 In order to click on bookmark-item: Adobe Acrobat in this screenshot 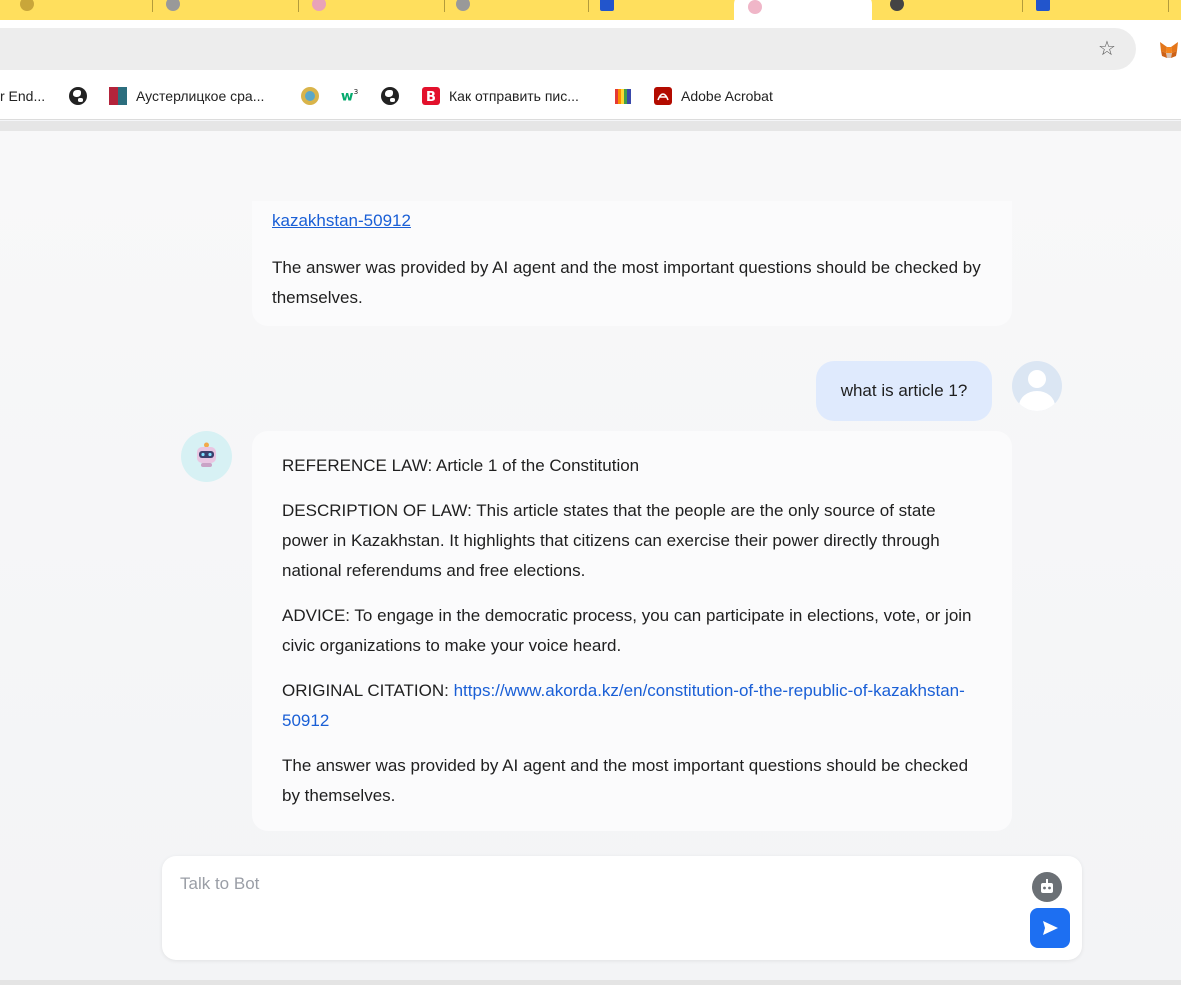, I will do `click(713, 96)`.